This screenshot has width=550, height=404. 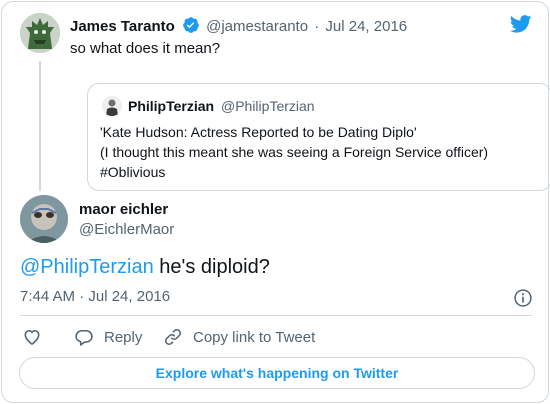 I want to click on copy-link-button: Copy link to Tweet, so click(x=239, y=337).